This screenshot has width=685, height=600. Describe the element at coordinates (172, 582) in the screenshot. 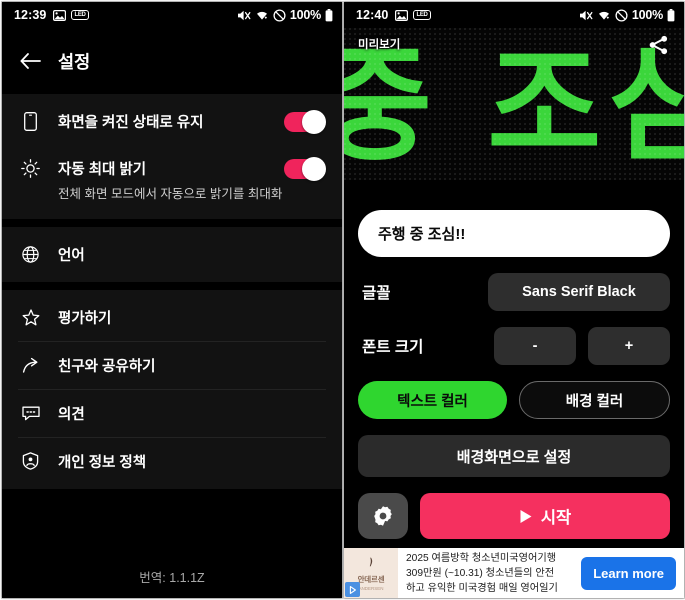

I see `version-label: 번역: 1.1.1Z` at that location.